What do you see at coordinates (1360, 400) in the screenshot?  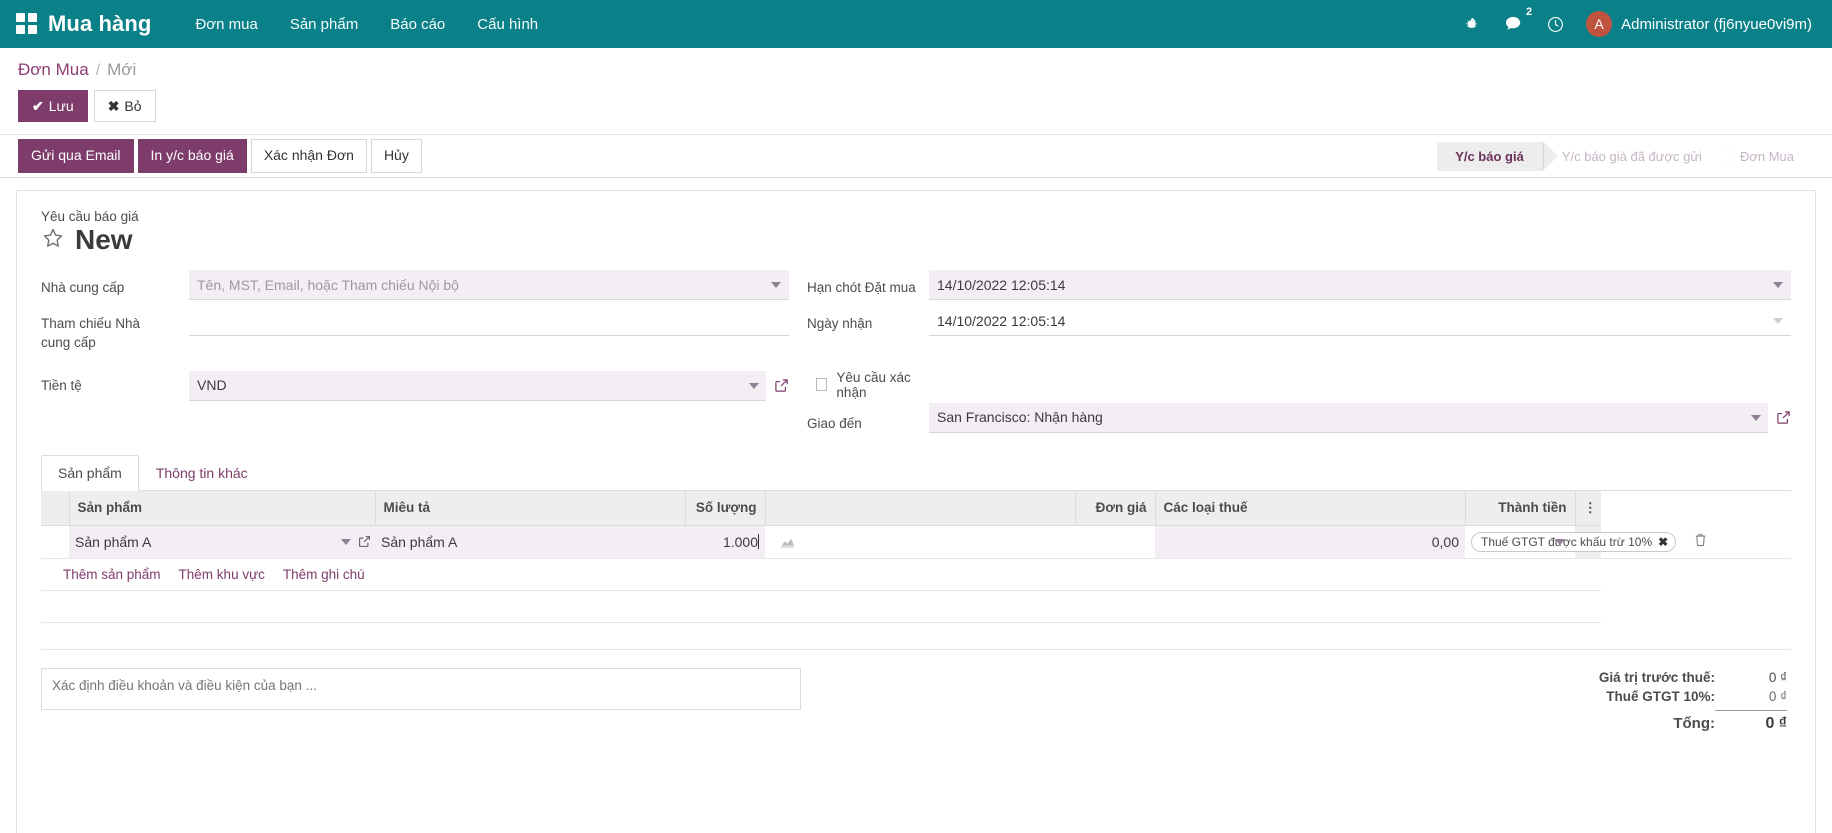 I see `field-deliver-to` at bounding box center [1360, 400].